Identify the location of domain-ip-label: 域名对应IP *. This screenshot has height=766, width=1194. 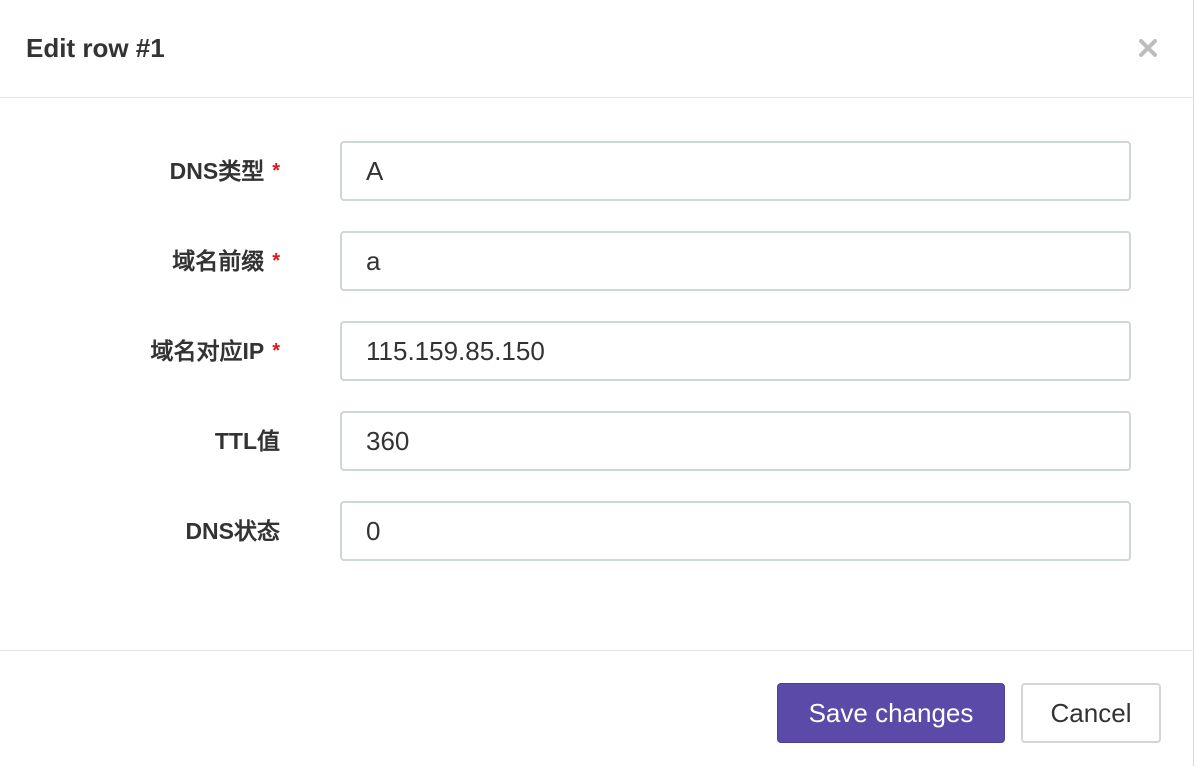
(215, 351).